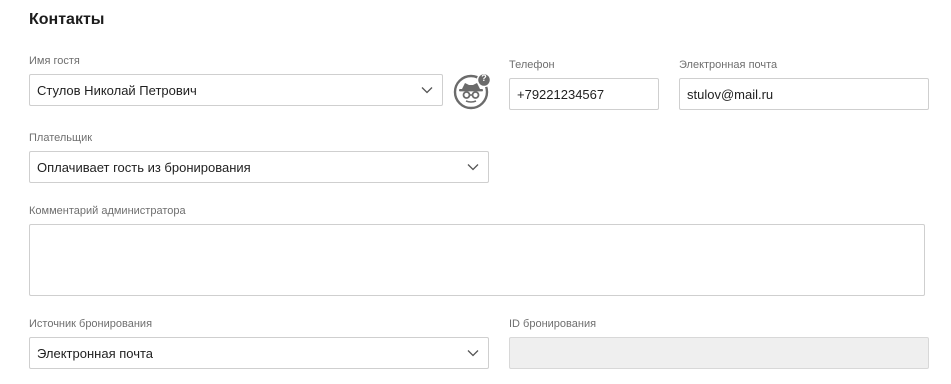  Describe the element at coordinates (107, 211) in the screenshot. I see `comment-label: Комментарий администратора` at that location.